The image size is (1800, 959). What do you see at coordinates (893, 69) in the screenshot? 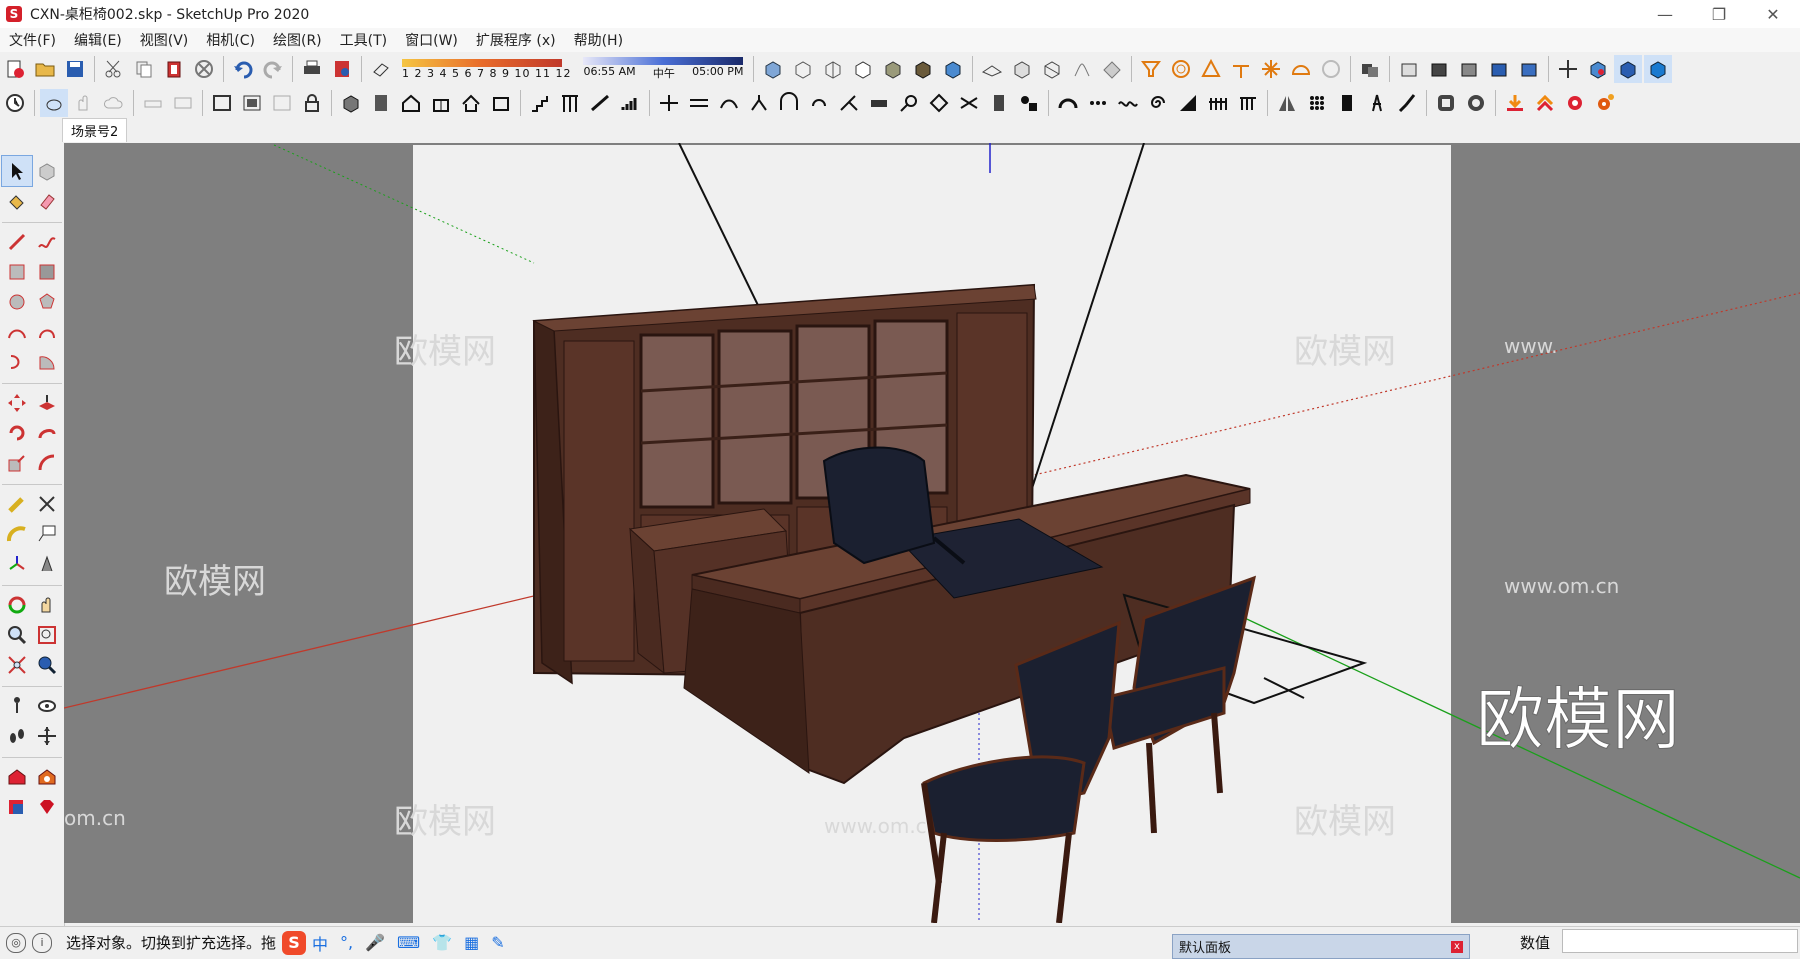
I see `style-shaded-button` at bounding box center [893, 69].